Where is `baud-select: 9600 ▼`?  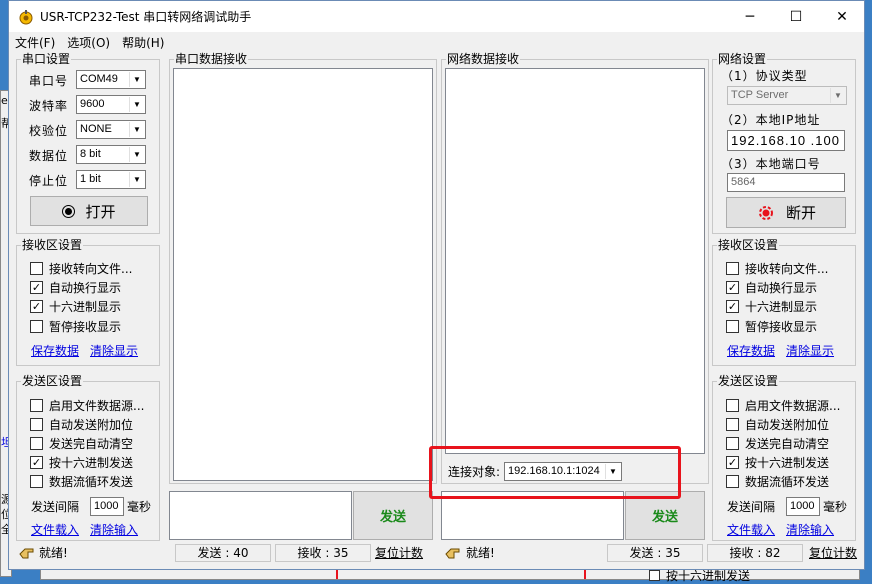 baud-select: 9600 ▼ is located at coordinates (111, 104).